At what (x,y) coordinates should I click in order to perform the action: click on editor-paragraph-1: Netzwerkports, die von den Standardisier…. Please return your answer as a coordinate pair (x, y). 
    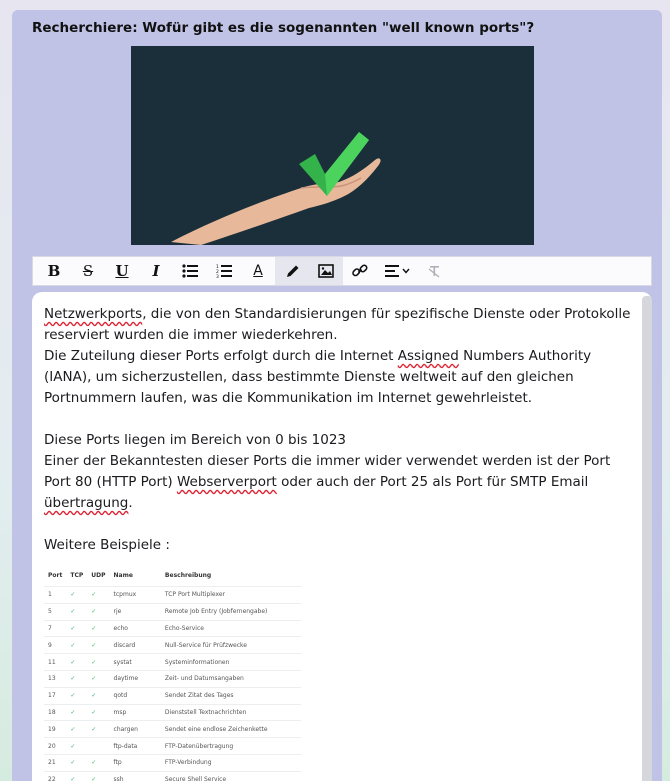
    Looking at the image, I should click on (339, 324).